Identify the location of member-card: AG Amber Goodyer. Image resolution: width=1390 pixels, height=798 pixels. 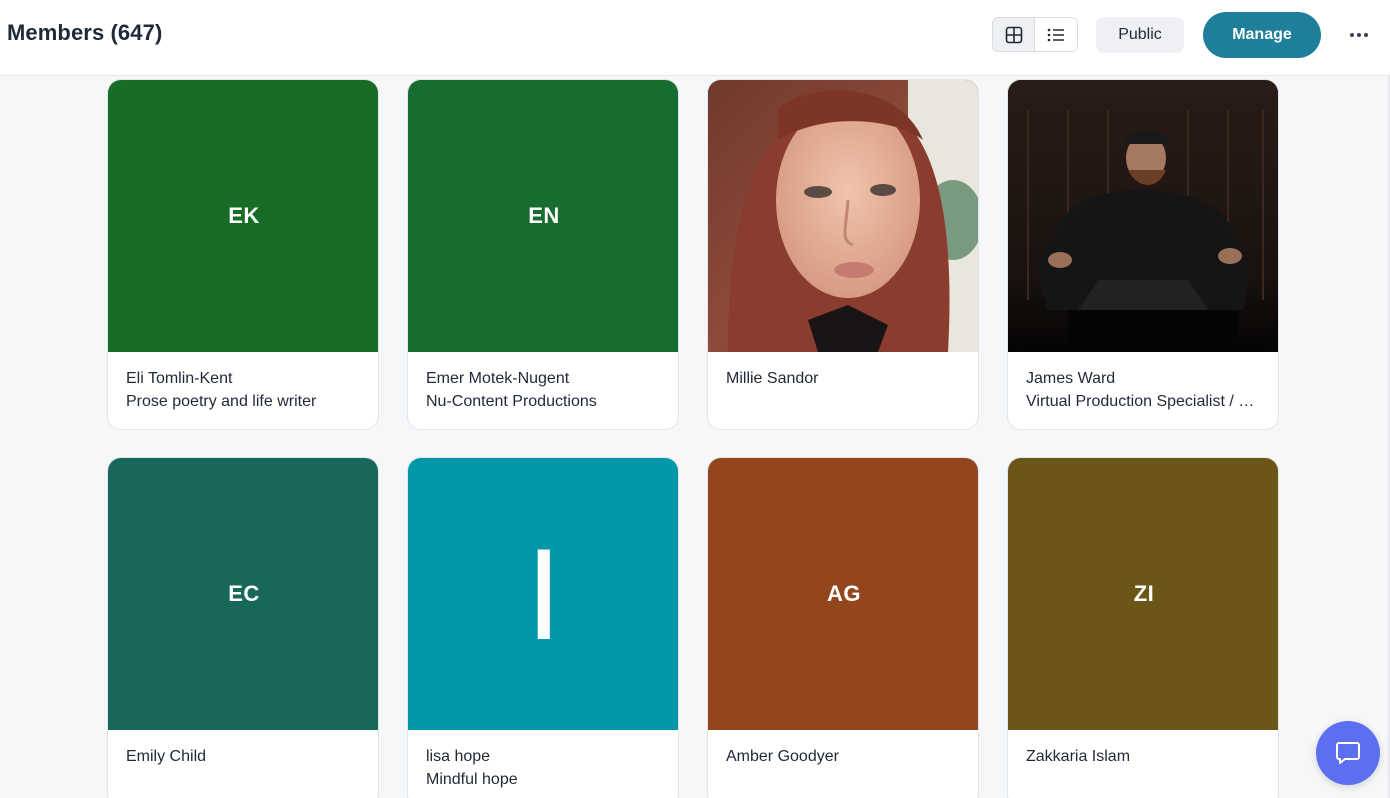
(843, 627).